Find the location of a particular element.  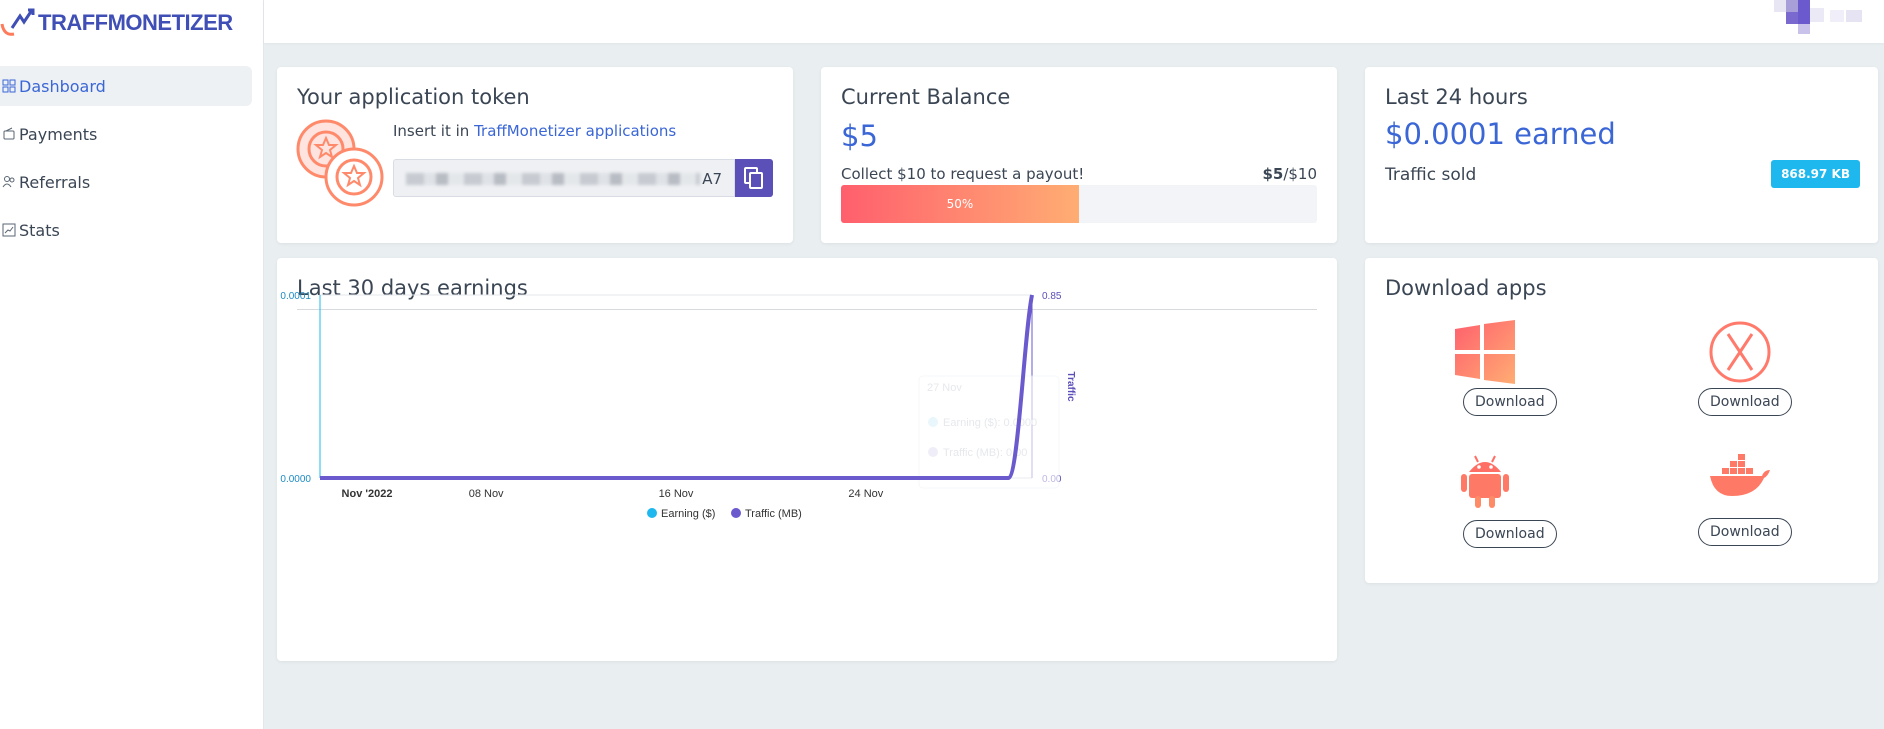

sidebar-nav: Dashboard Payments Referrals Stats is located at coordinates (126, 162).